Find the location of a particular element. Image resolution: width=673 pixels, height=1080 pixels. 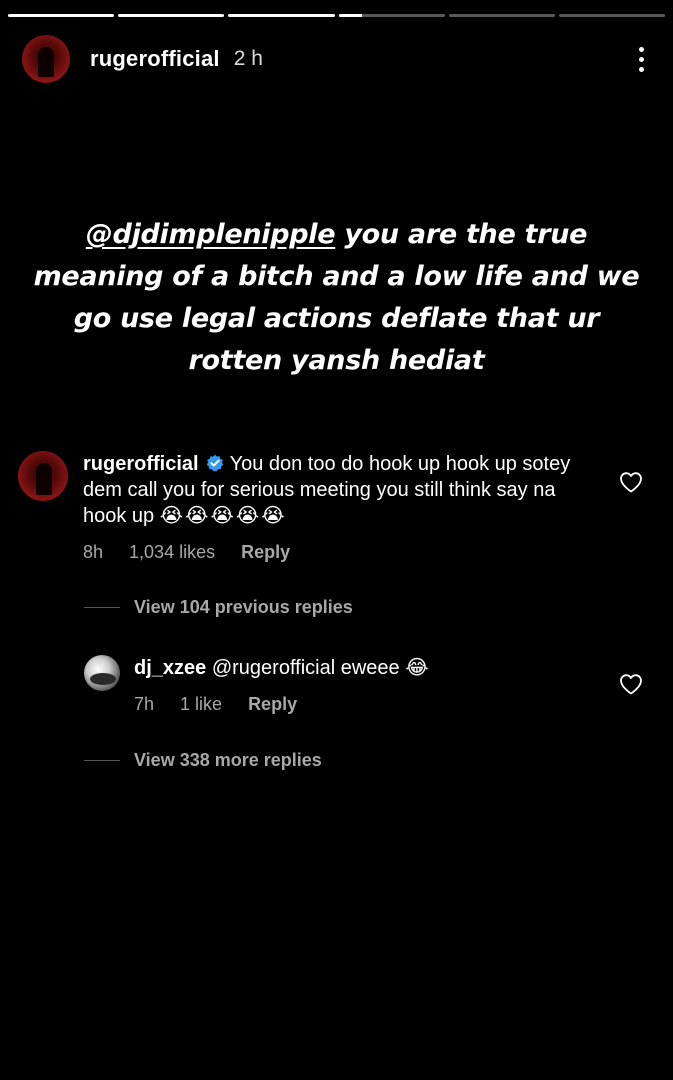

comment-avatar is located at coordinates (43, 476).